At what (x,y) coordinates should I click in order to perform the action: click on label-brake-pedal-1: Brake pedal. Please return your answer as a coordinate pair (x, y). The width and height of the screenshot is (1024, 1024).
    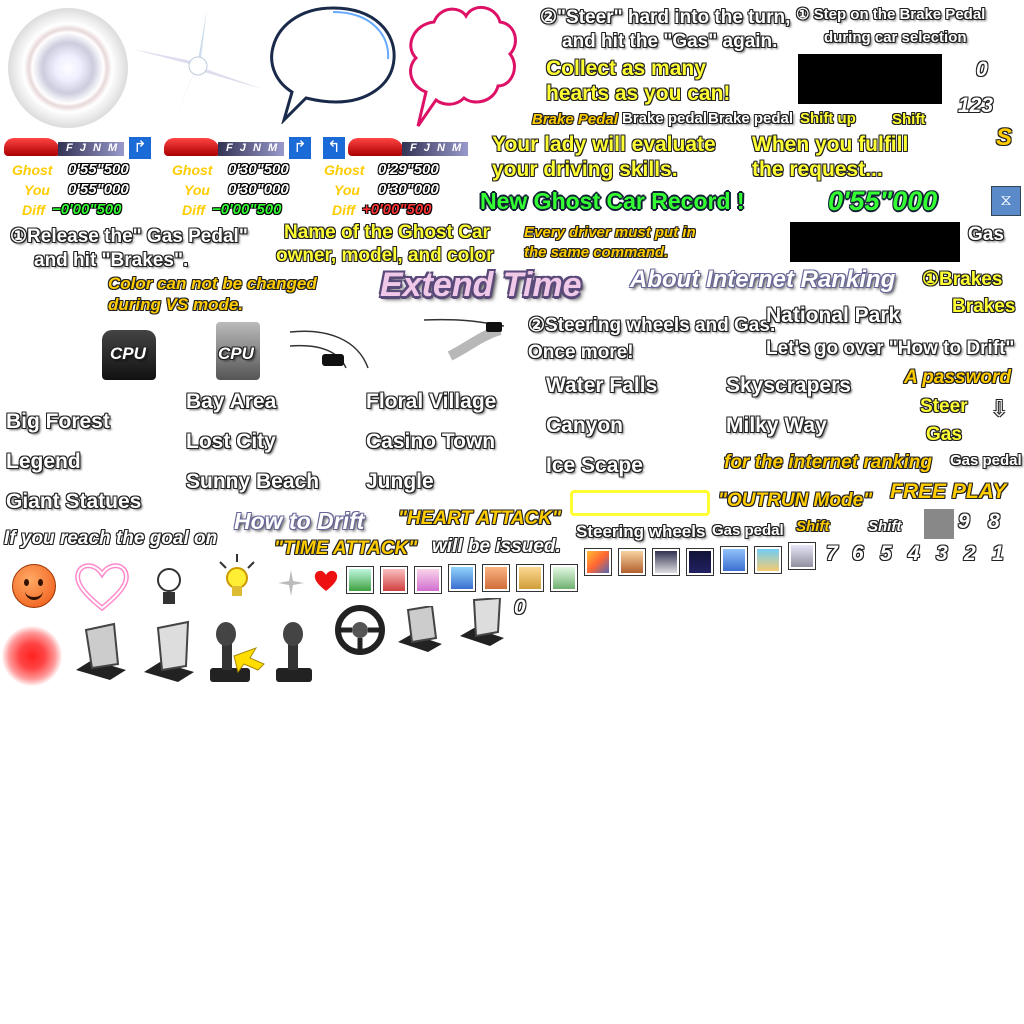
    Looking at the image, I should click on (665, 118).